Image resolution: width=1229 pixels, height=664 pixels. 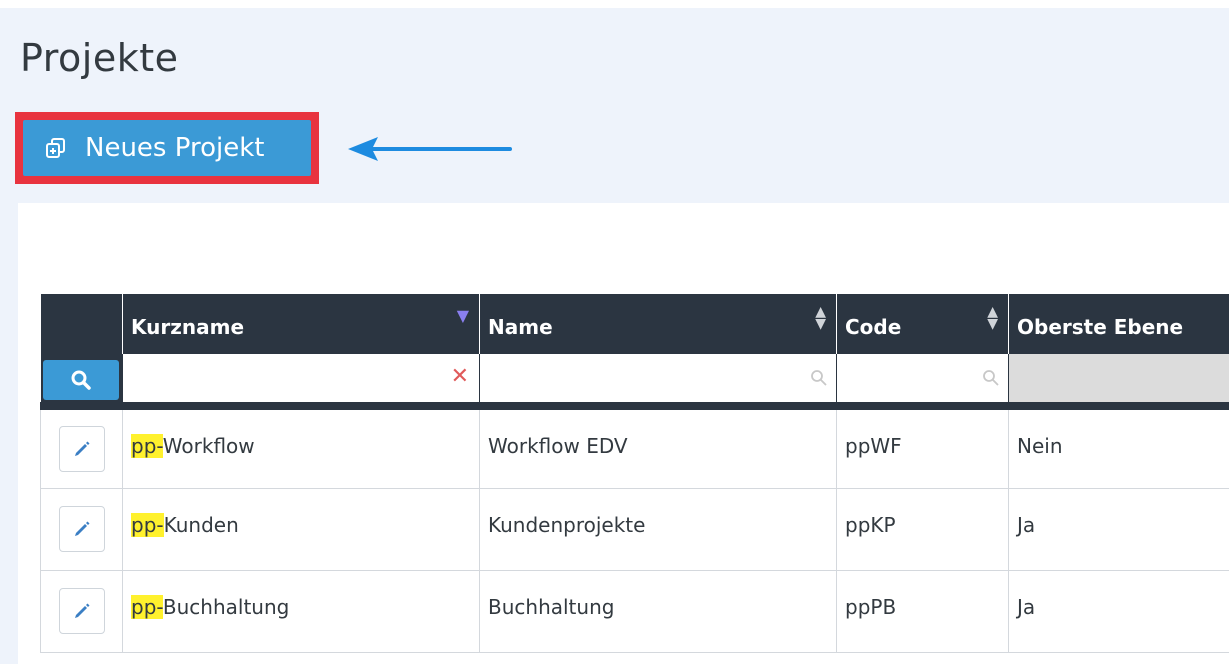 What do you see at coordinates (1118, 447) in the screenshot?
I see `cell-oberste-ebene: Nein` at bounding box center [1118, 447].